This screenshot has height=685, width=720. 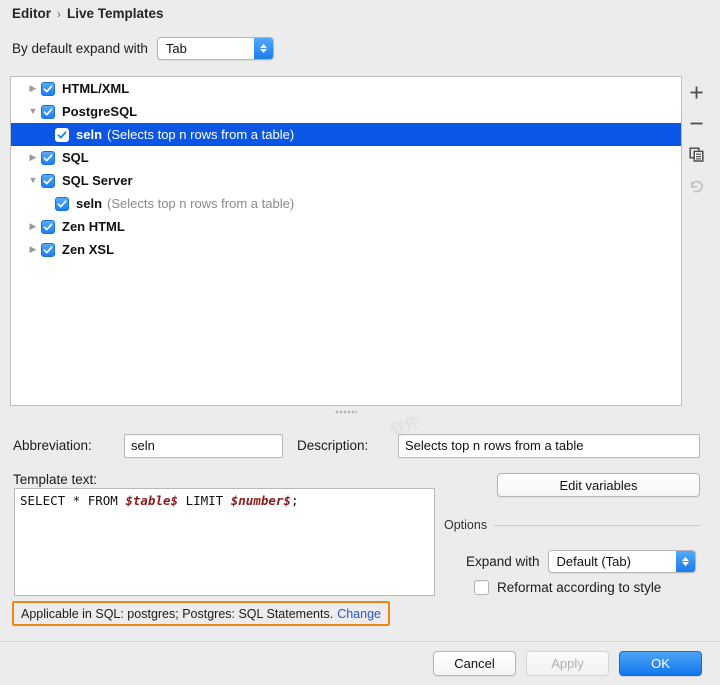 I want to click on revert-icon, so click(x=697, y=185).